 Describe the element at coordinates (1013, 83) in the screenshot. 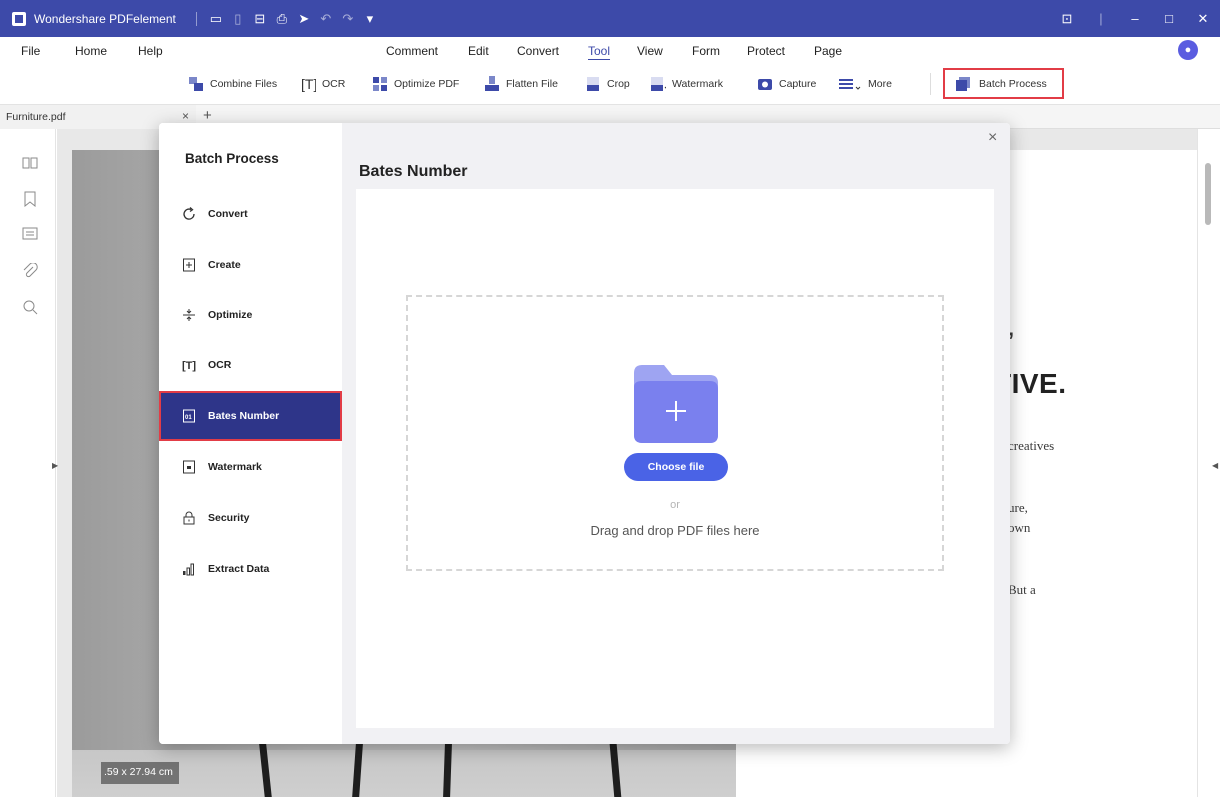

I see `batch-process-label: Batch Process` at that location.